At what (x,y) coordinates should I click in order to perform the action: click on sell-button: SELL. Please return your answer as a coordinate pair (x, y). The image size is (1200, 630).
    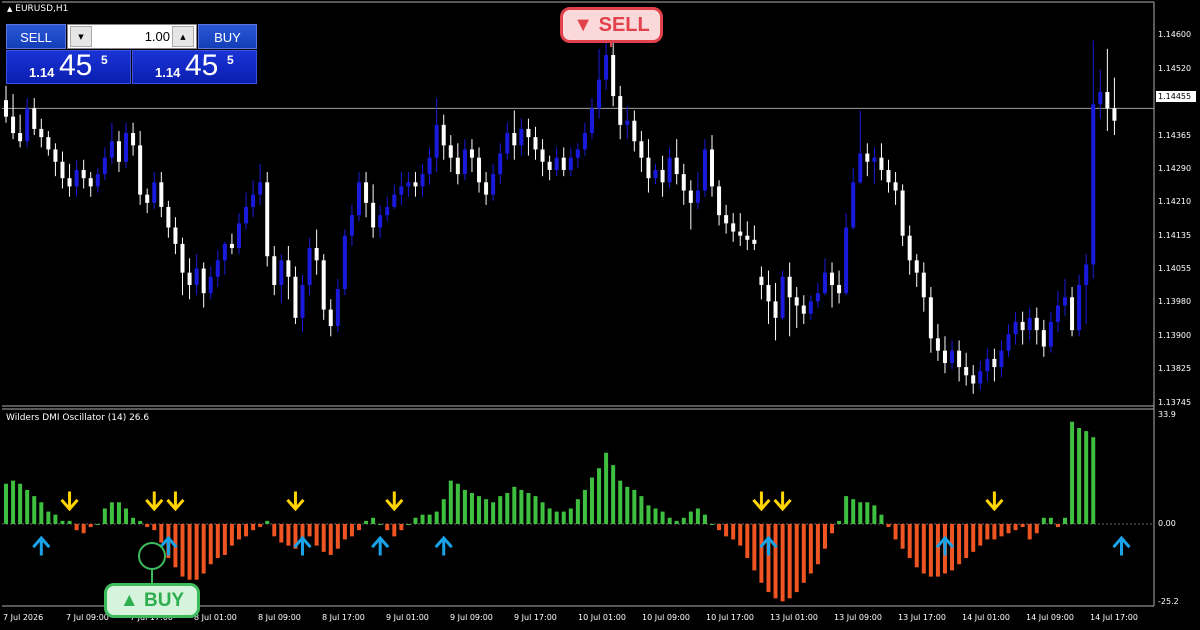
    Looking at the image, I should click on (36, 36).